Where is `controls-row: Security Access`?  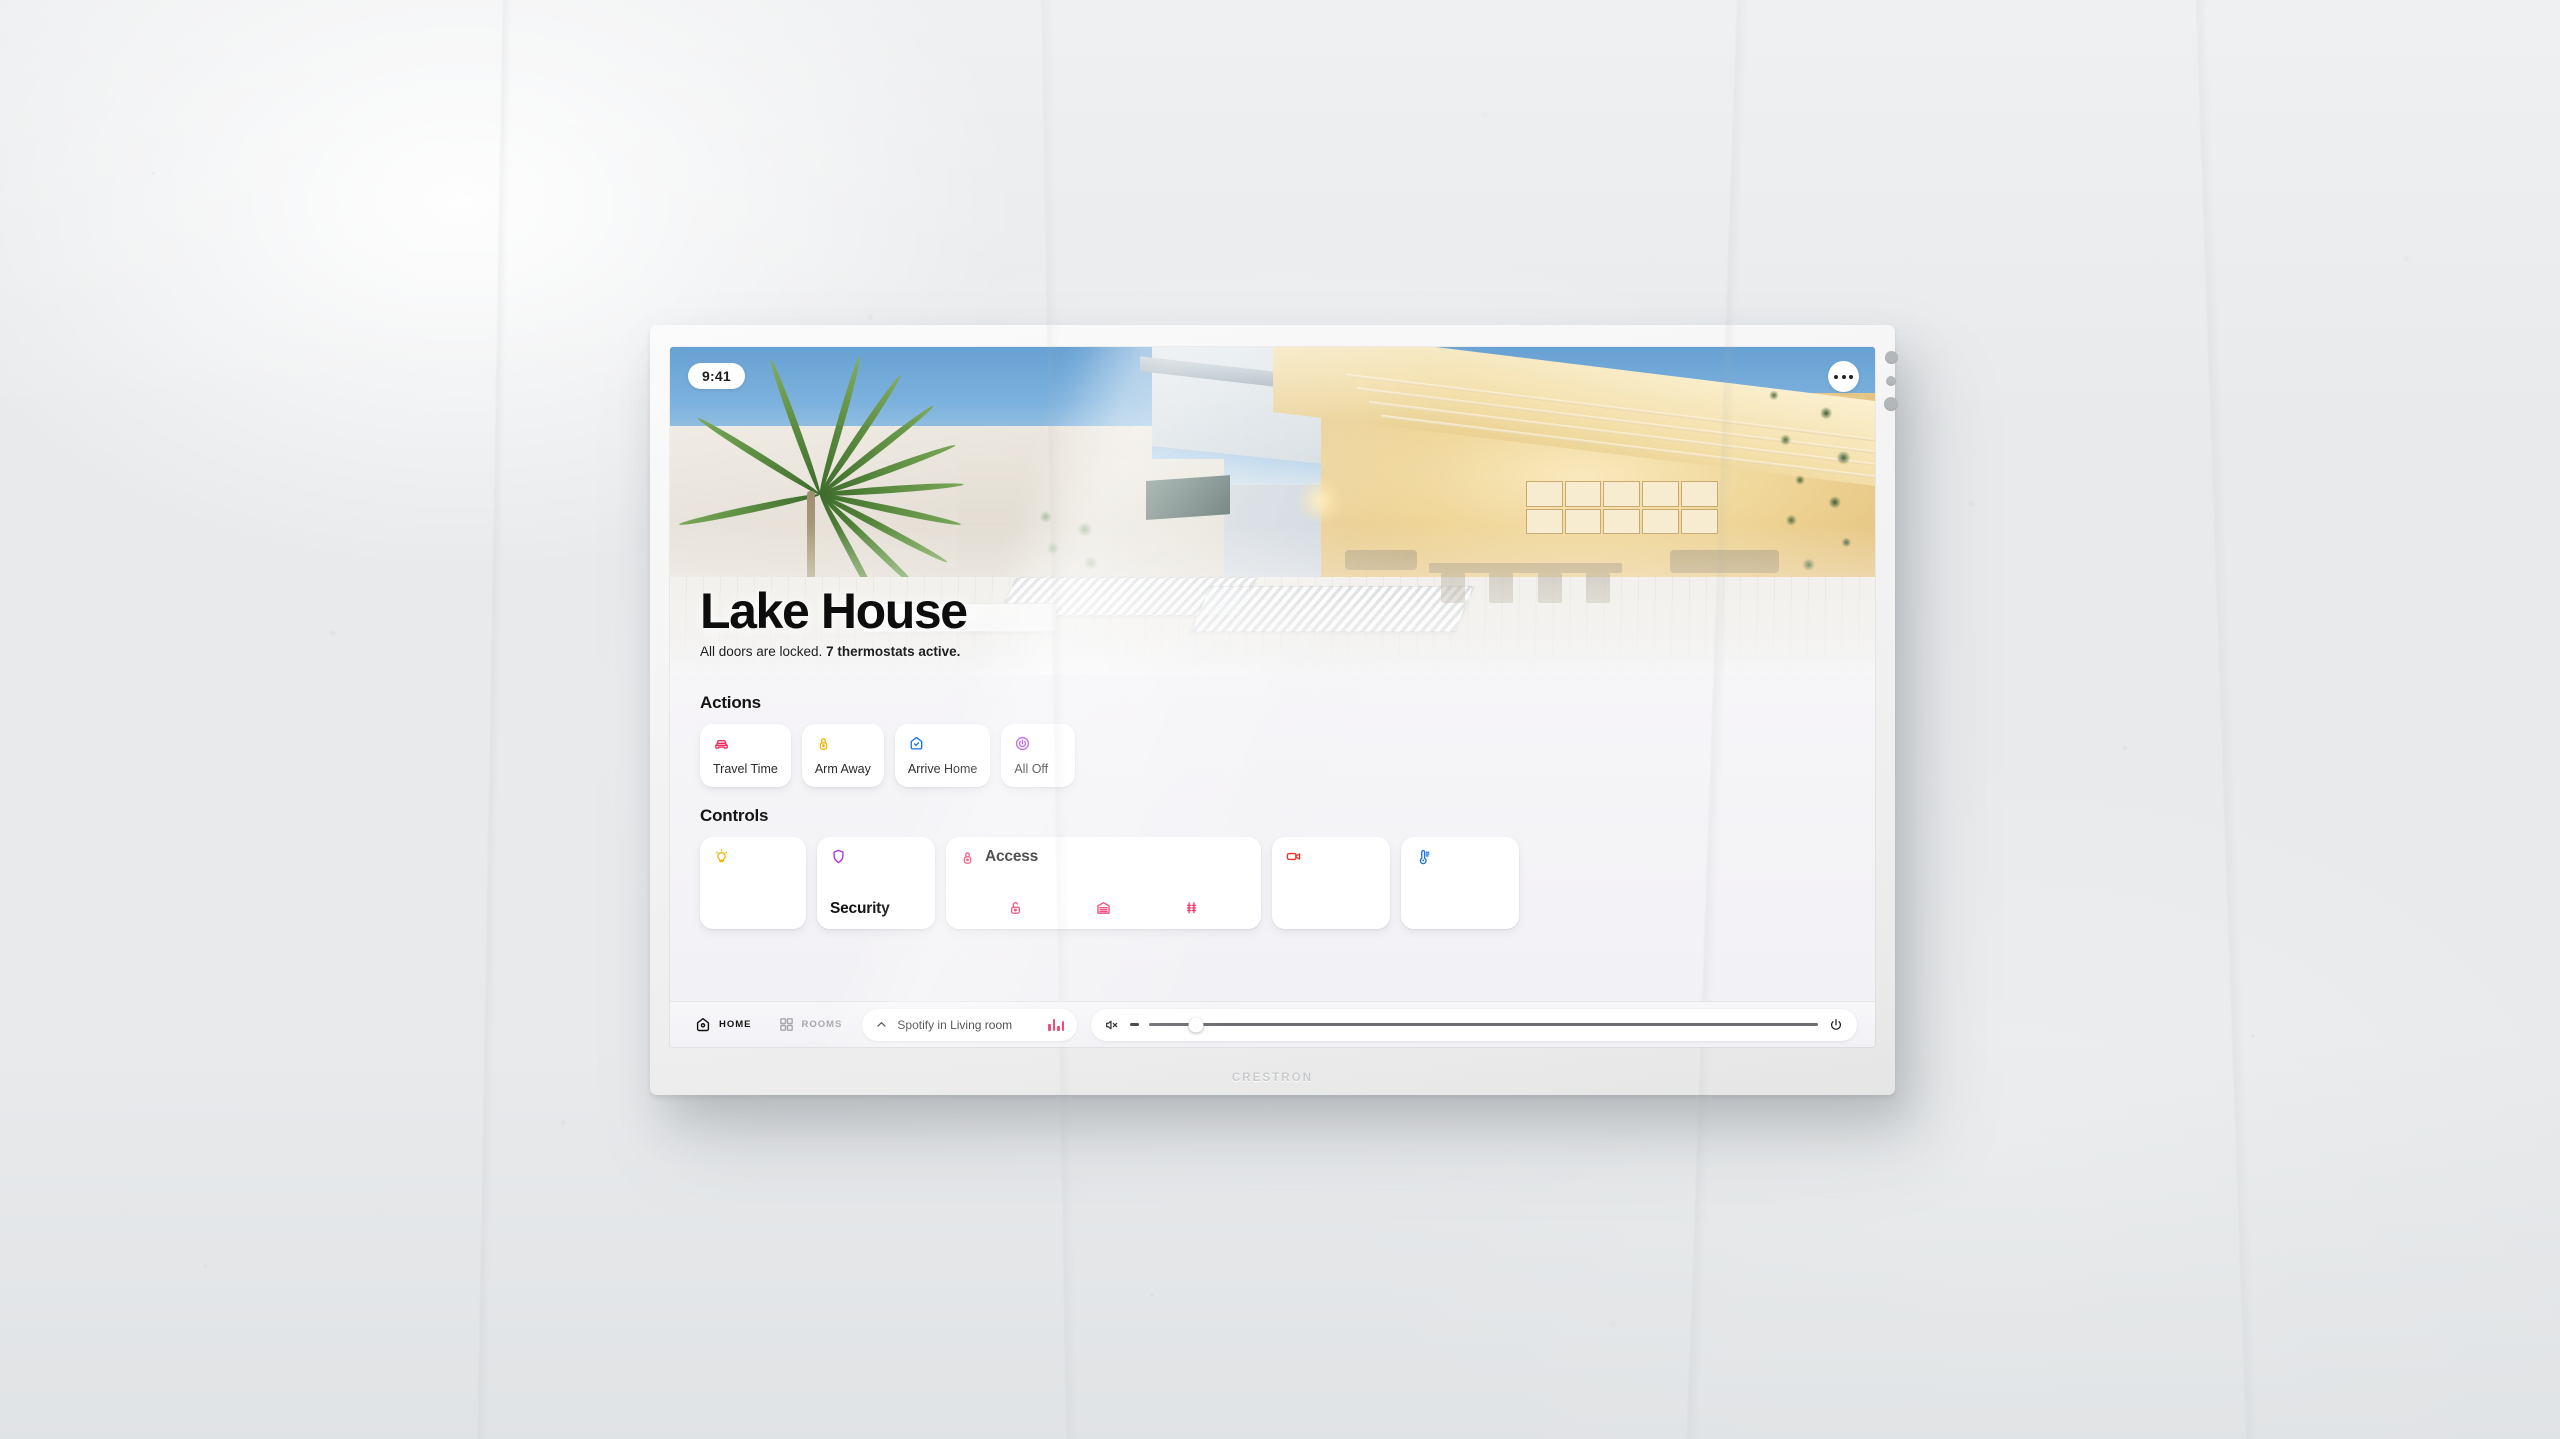
controls-row: Security Access is located at coordinates (1272, 883).